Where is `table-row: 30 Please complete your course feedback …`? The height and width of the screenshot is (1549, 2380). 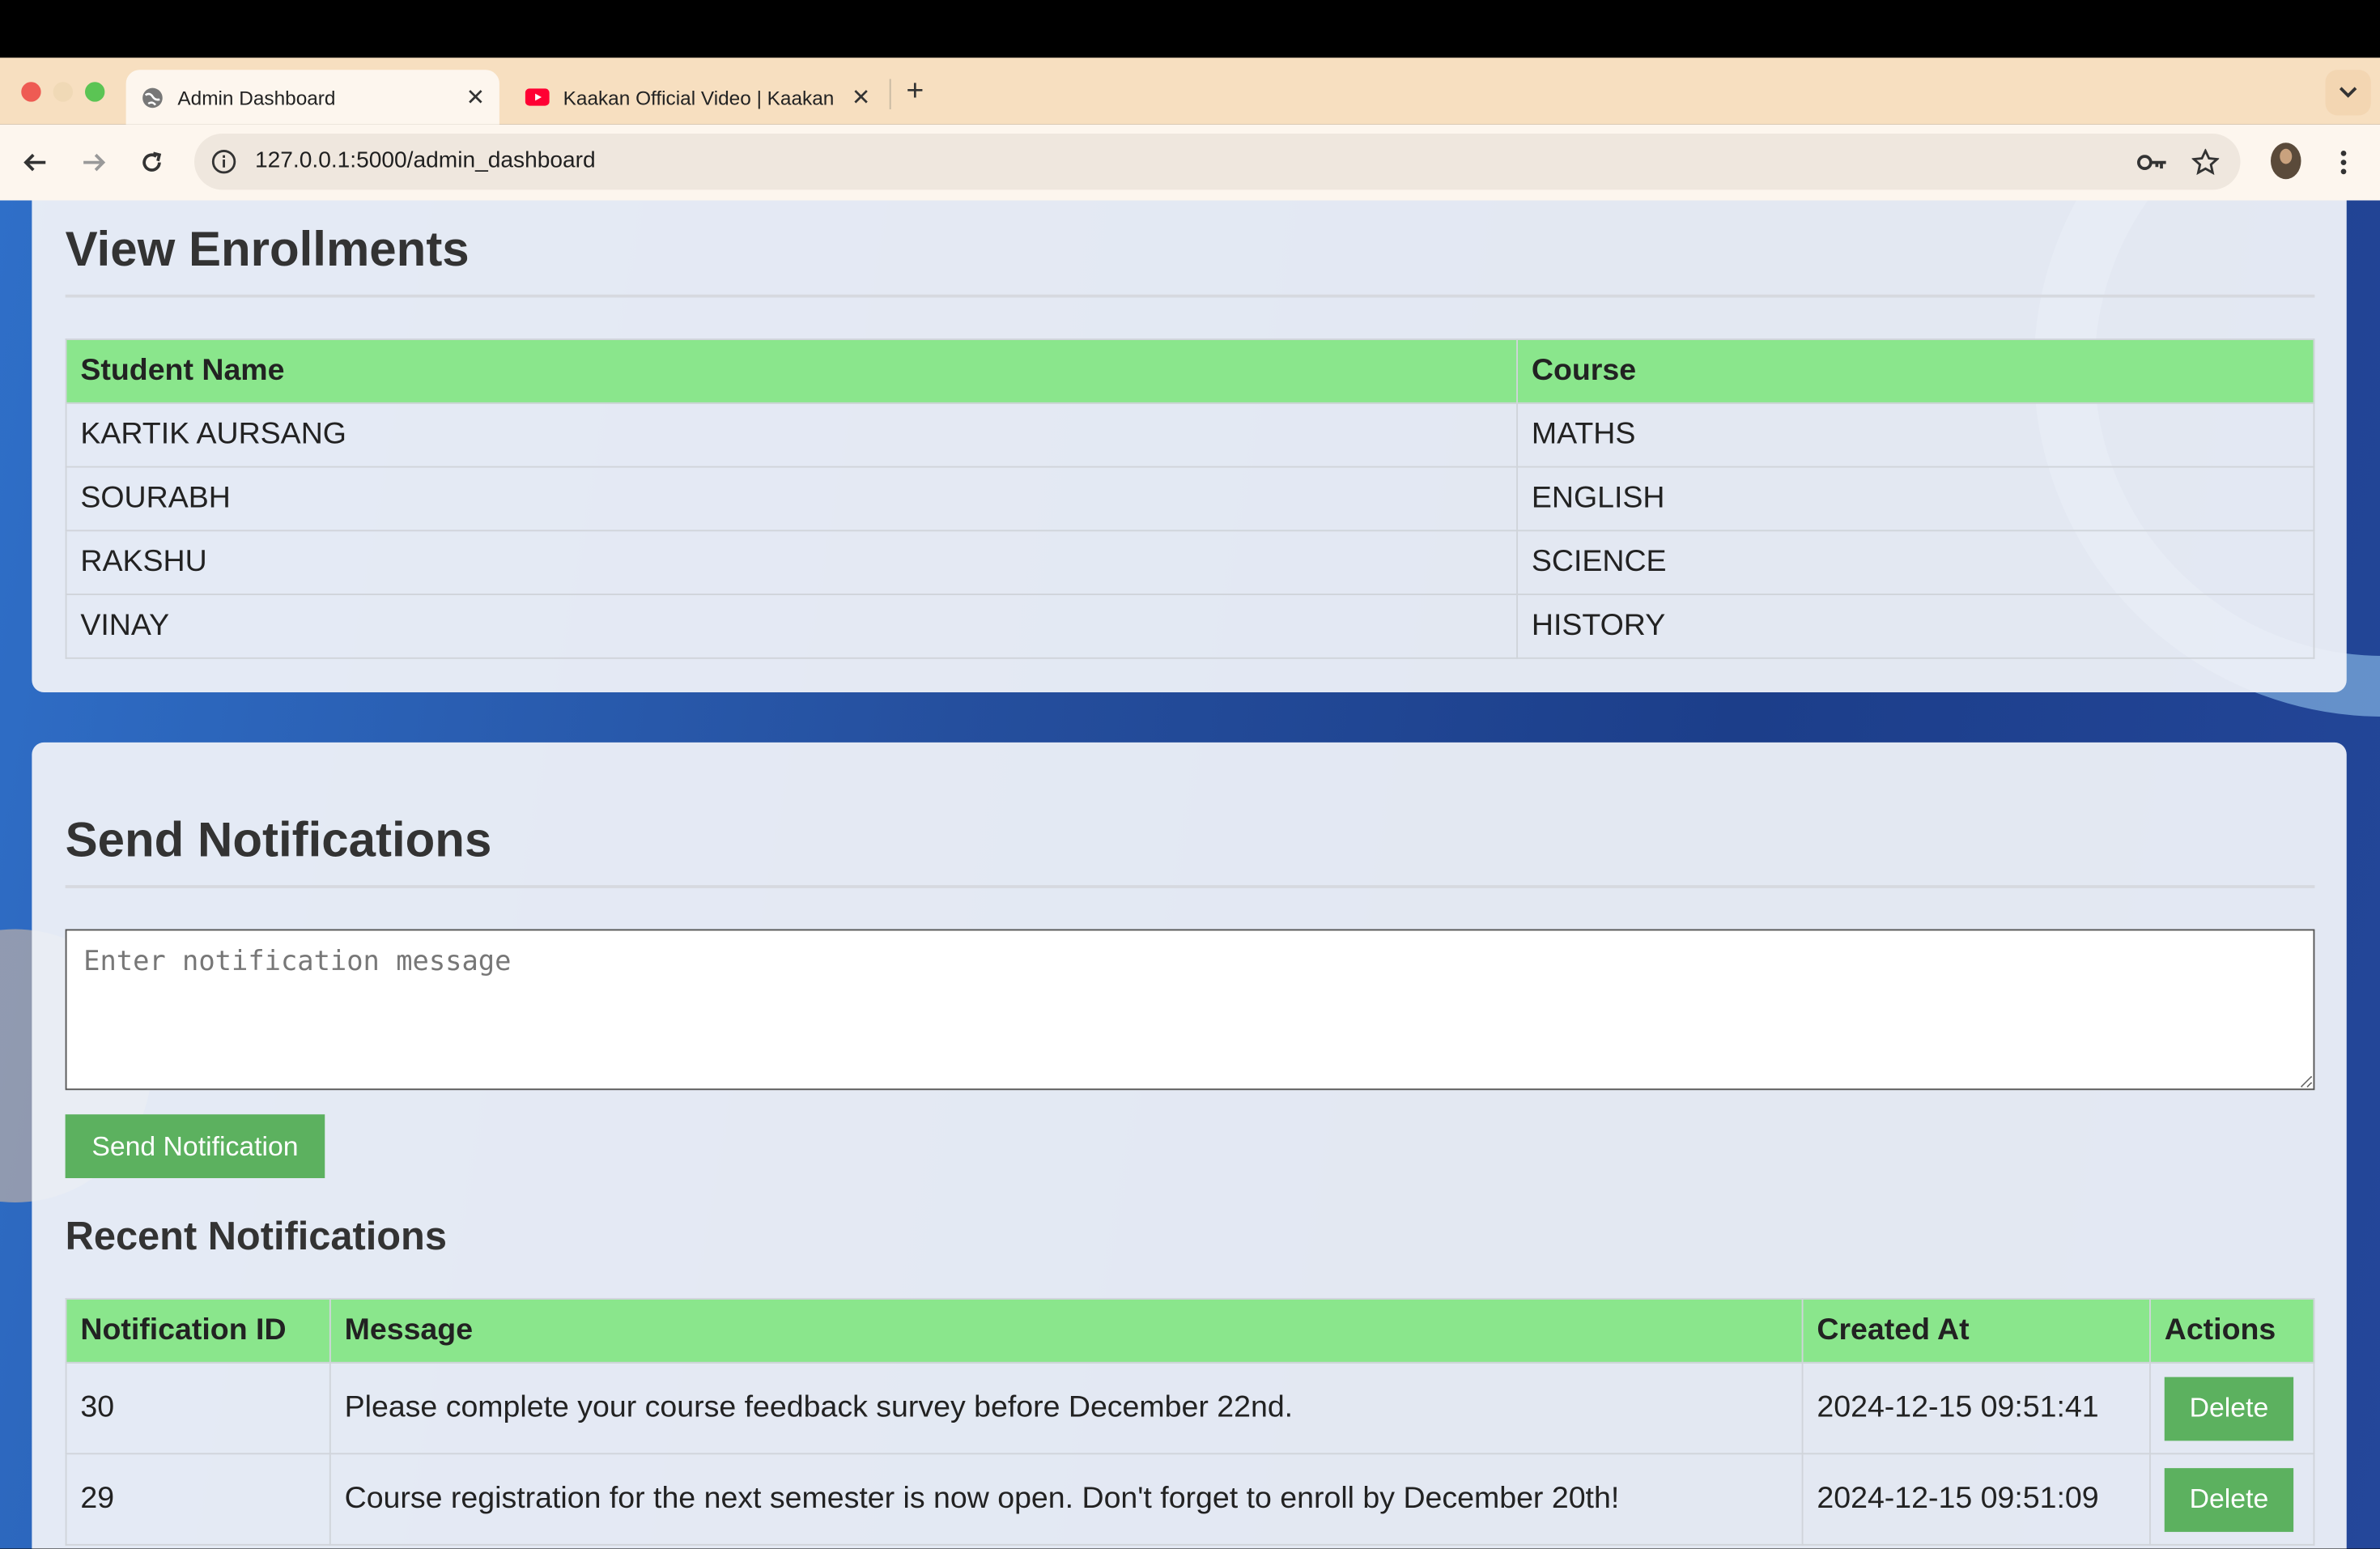 table-row: 30 Please complete your course feedback … is located at coordinates (1190, 1408).